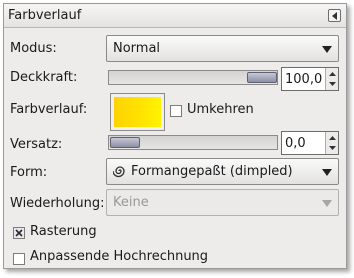 The height and width of the screenshot is (278, 354). What do you see at coordinates (193, 77) in the screenshot?
I see `opacity-slider` at bounding box center [193, 77].